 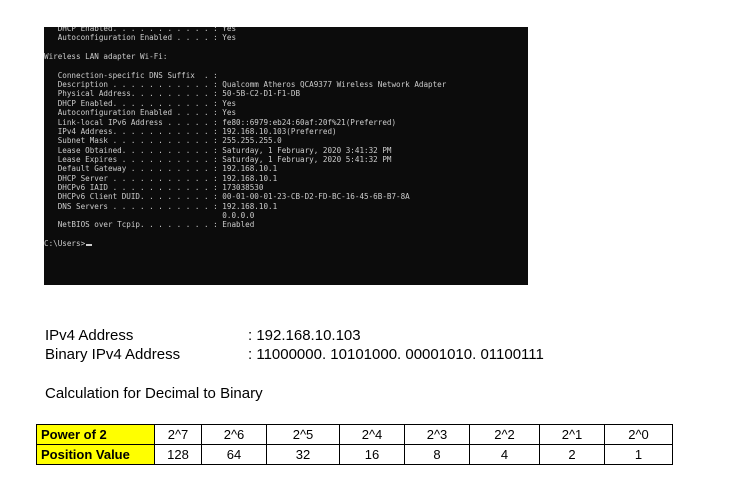 I want to click on binary-ipv4-label: Binary IPv4 Address, so click(x=113, y=354).